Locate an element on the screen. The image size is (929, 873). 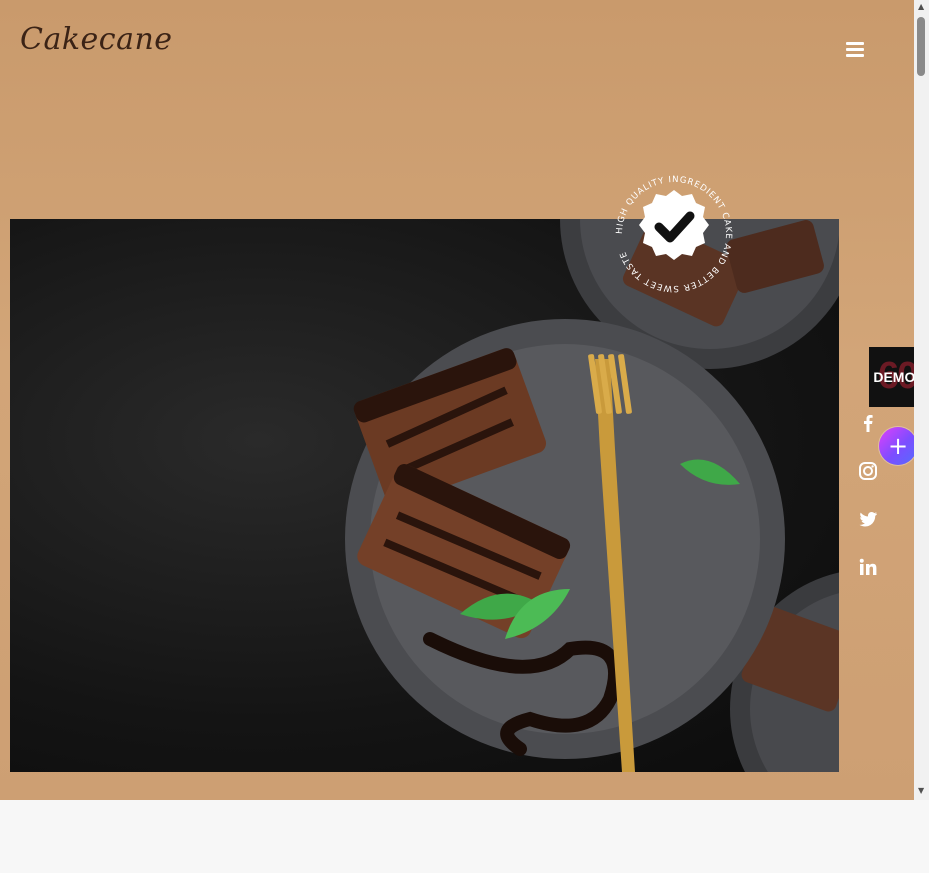
twitter-icon is located at coordinates (868, 519).